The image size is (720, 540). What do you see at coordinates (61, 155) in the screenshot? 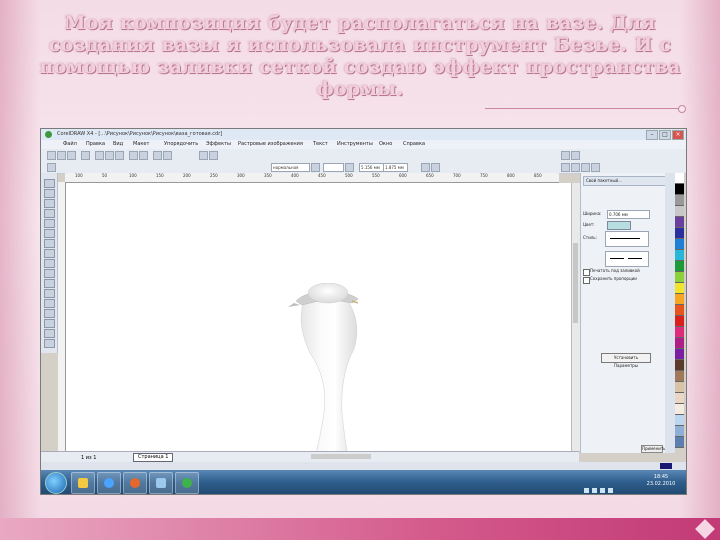
I see `open-icon` at bounding box center [61, 155].